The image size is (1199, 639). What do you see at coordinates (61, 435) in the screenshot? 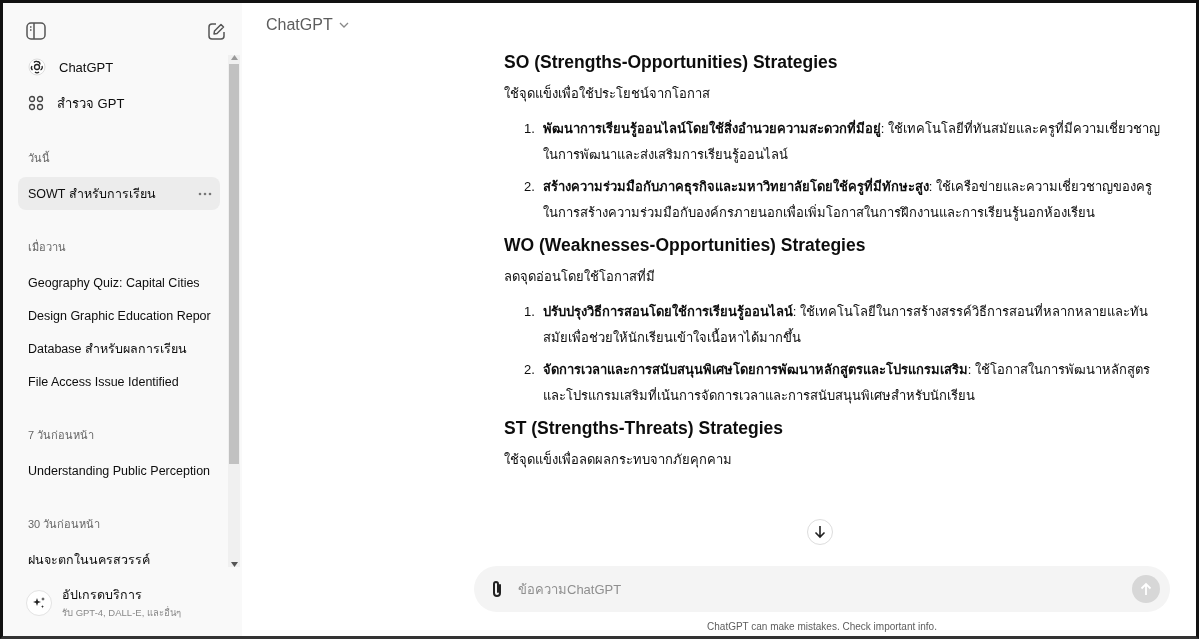
I see `section-heading: 7 วันก่อนหน้า` at bounding box center [61, 435].